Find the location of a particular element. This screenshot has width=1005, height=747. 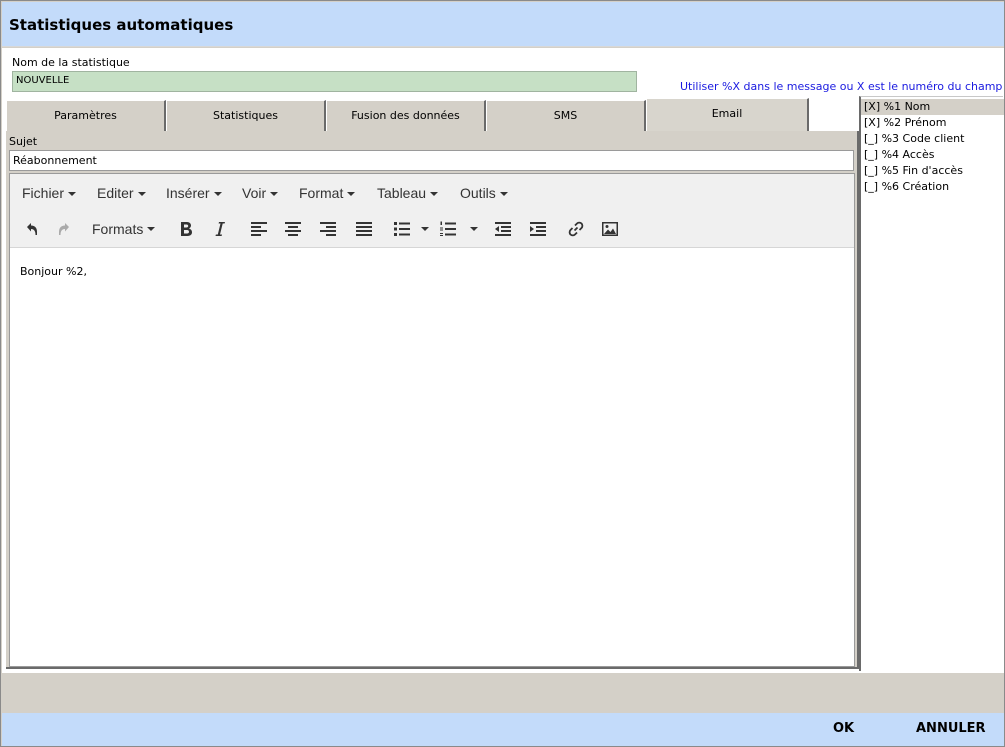

formats-label: Formats is located at coordinates (118, 229).